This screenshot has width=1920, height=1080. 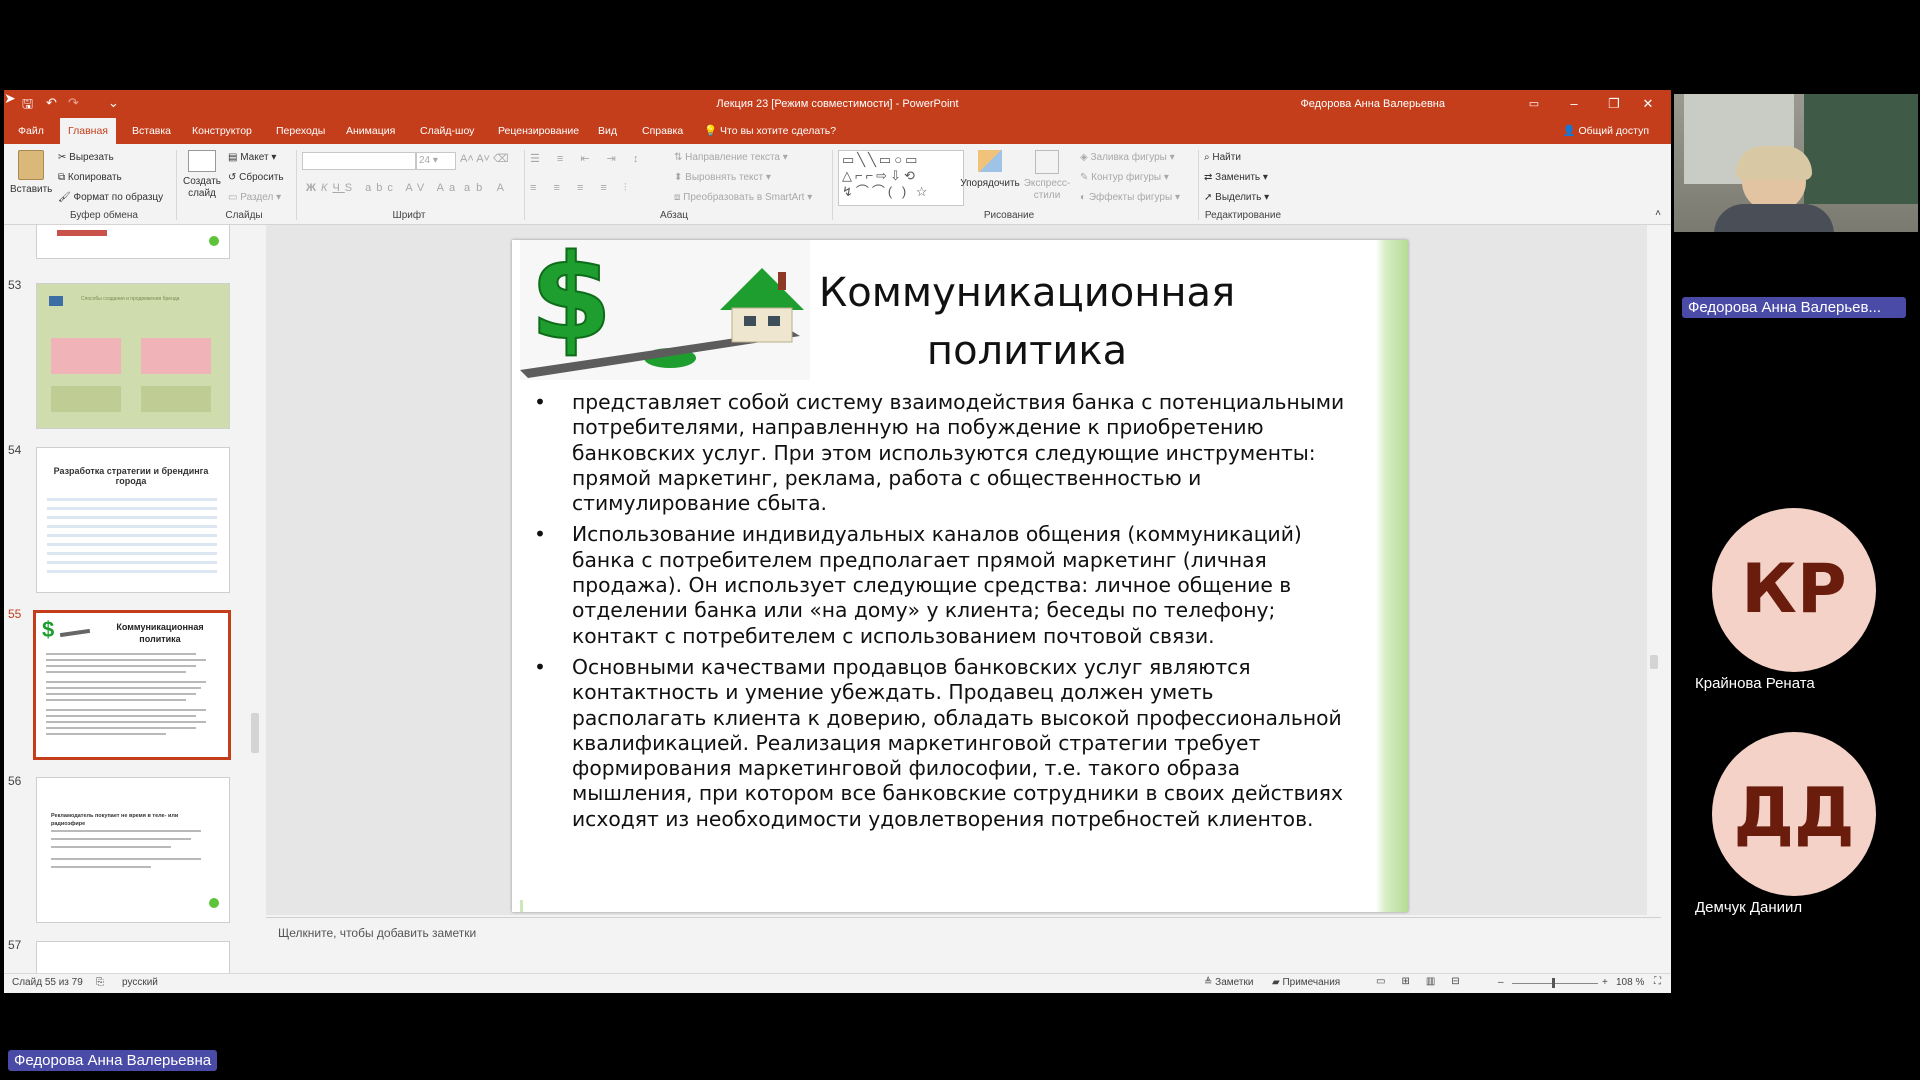 I want to click on thumb-box, so click(x=176, y=399).